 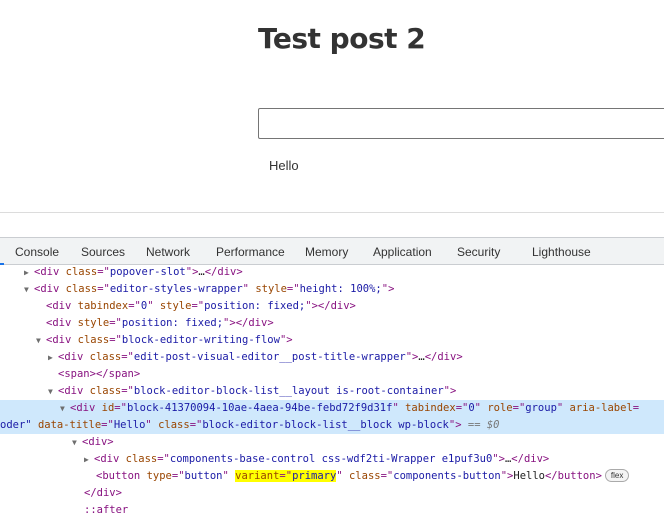 I want to click on tab-lighthouse: Lighthouse, so click(x=561, y=252).